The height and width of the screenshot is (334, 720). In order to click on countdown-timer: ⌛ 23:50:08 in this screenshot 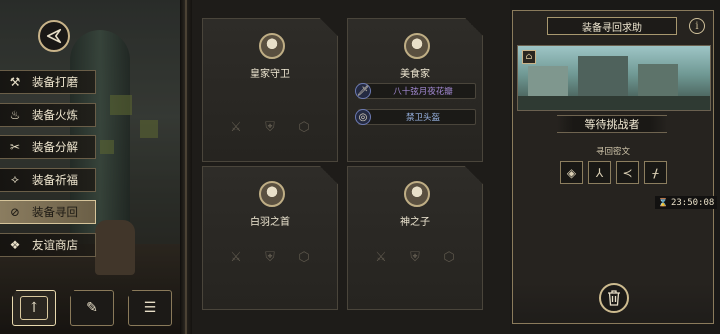, I will do `click(686, 202)`.